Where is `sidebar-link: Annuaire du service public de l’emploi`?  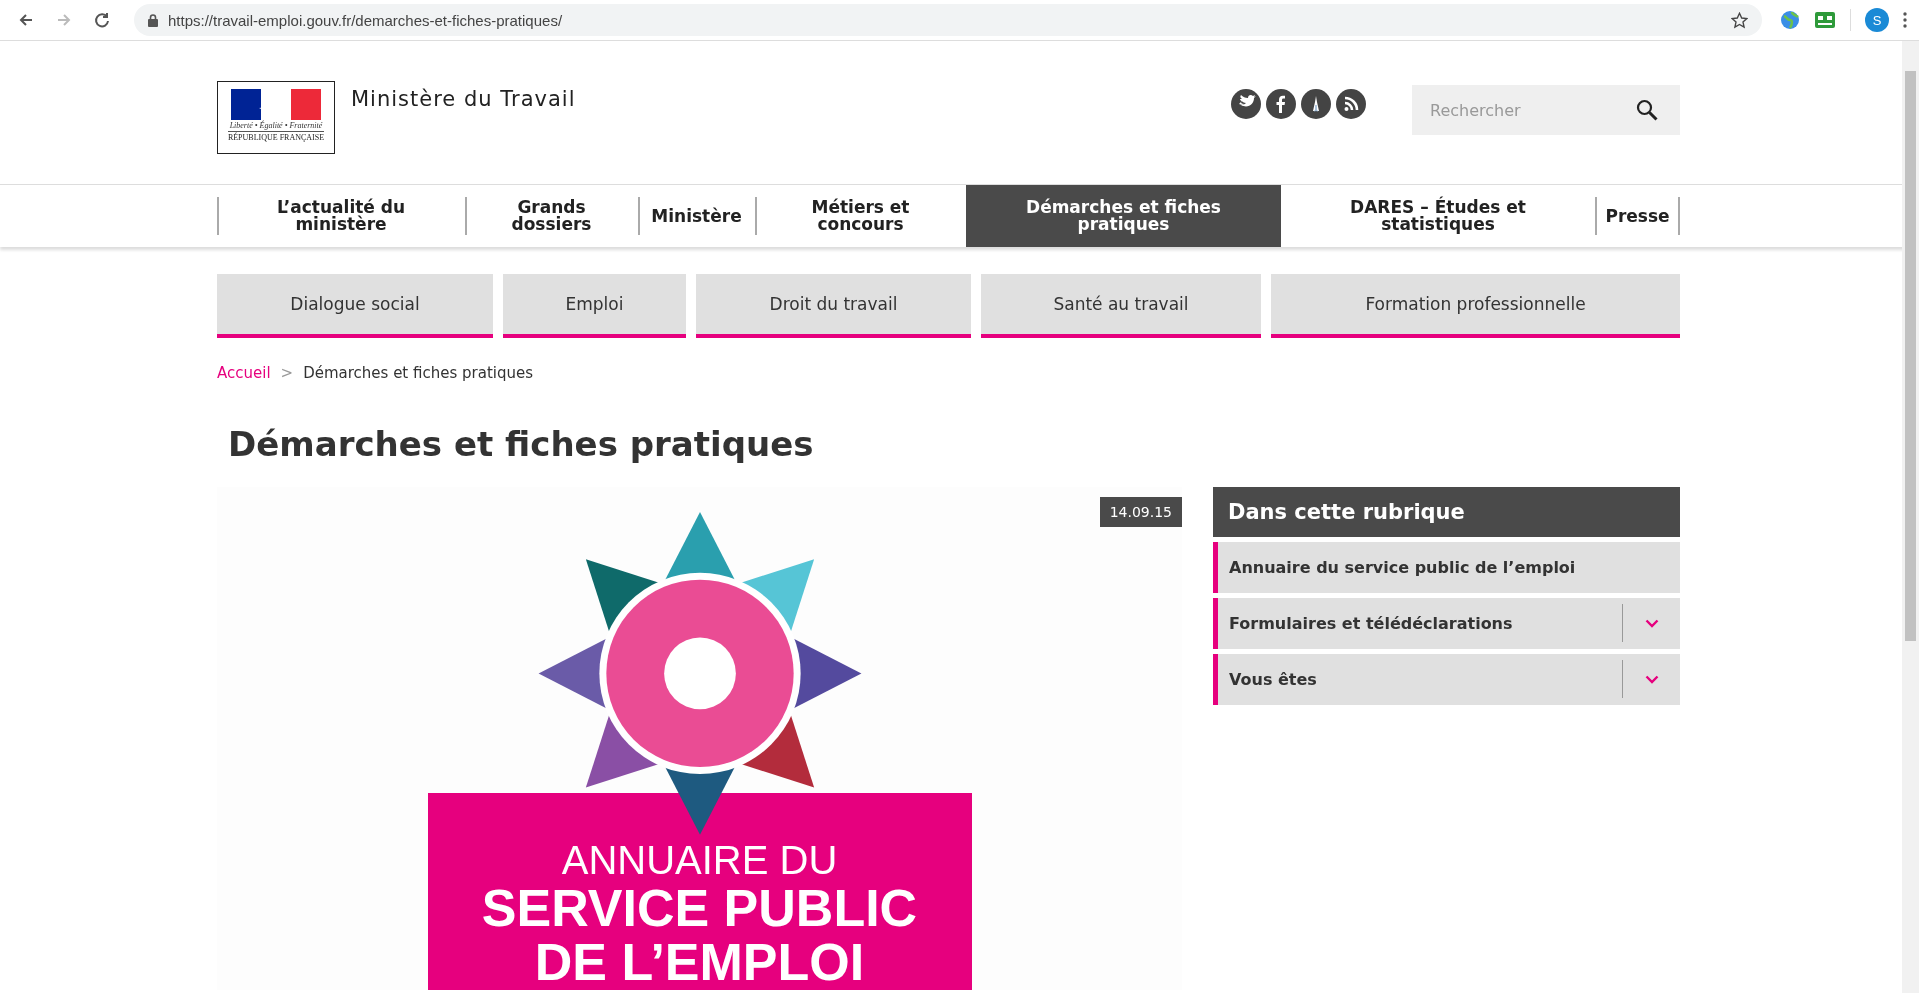
sidebar-link: Annuaire du service public de l’emploi is located at coordinates (1449, 567).